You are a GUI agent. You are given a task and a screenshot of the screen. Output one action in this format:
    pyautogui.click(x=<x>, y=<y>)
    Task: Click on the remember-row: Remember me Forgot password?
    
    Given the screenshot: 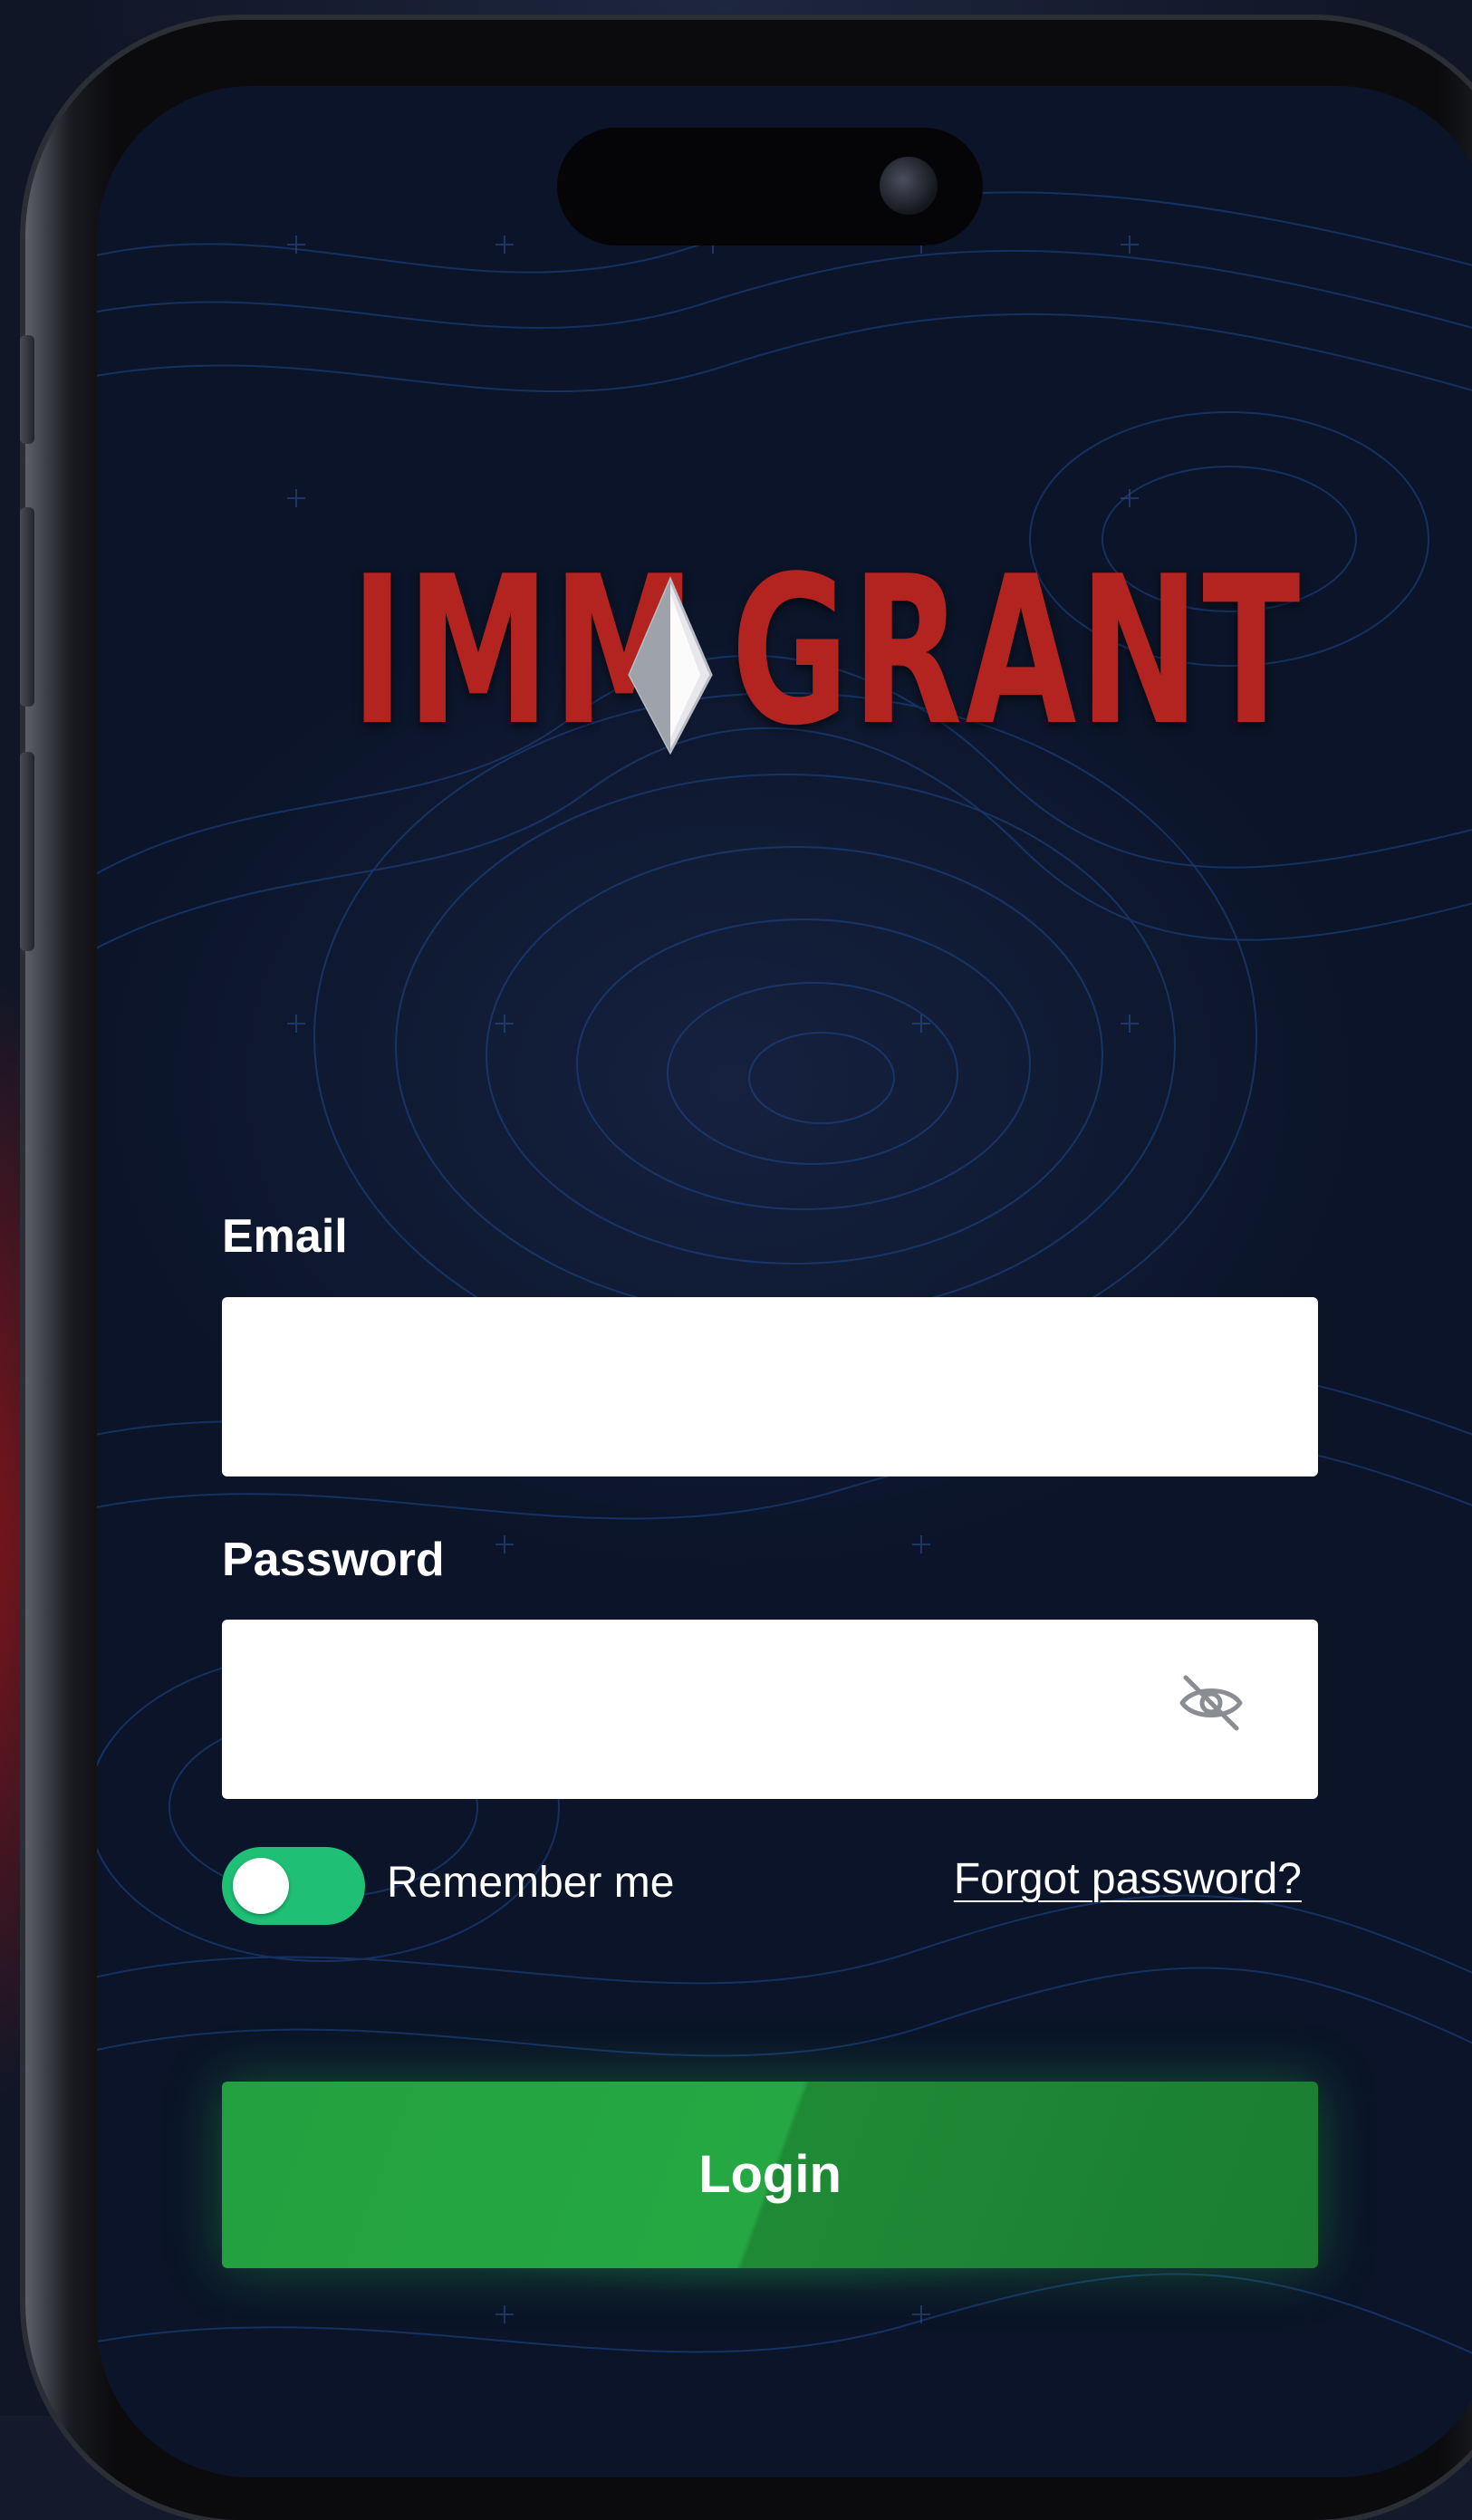 What is the action you would take?
    pyautogui.click(x=770, y=1887)
    